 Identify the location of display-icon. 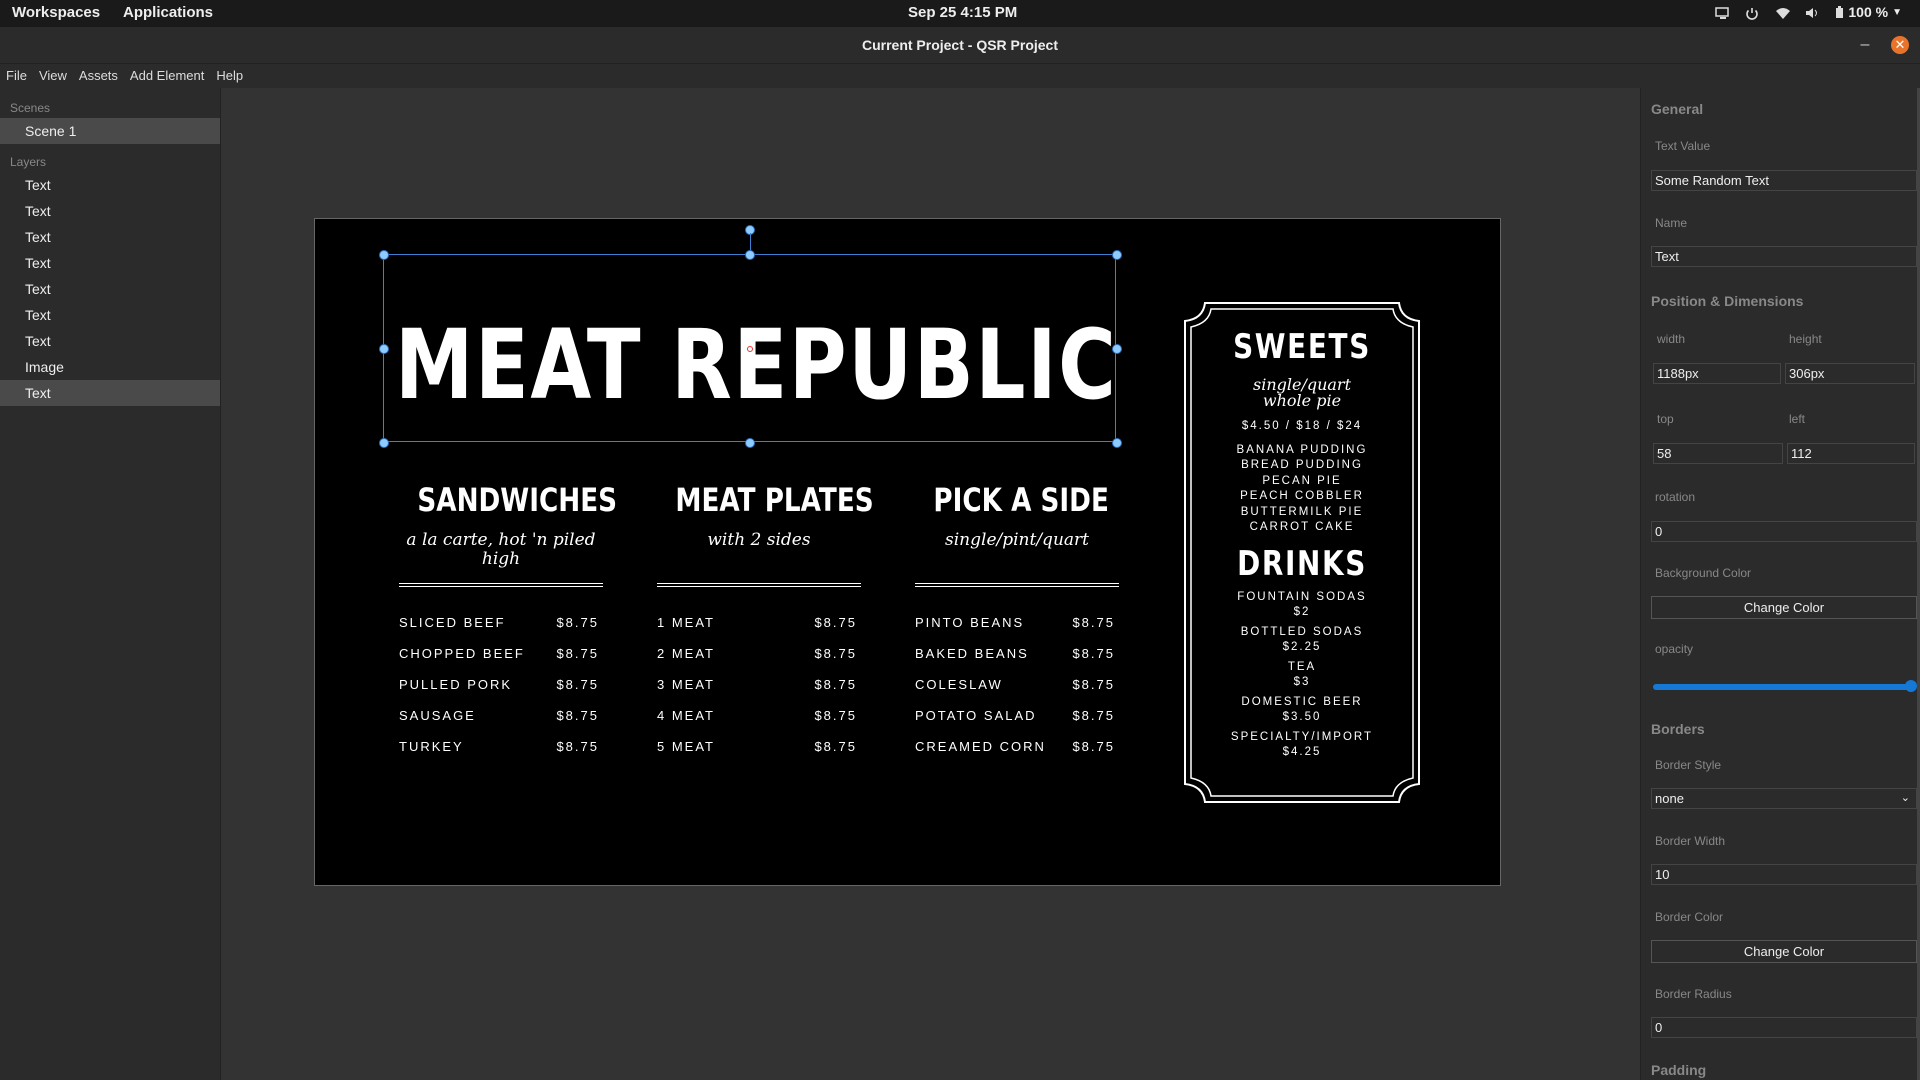
(1722, 12).